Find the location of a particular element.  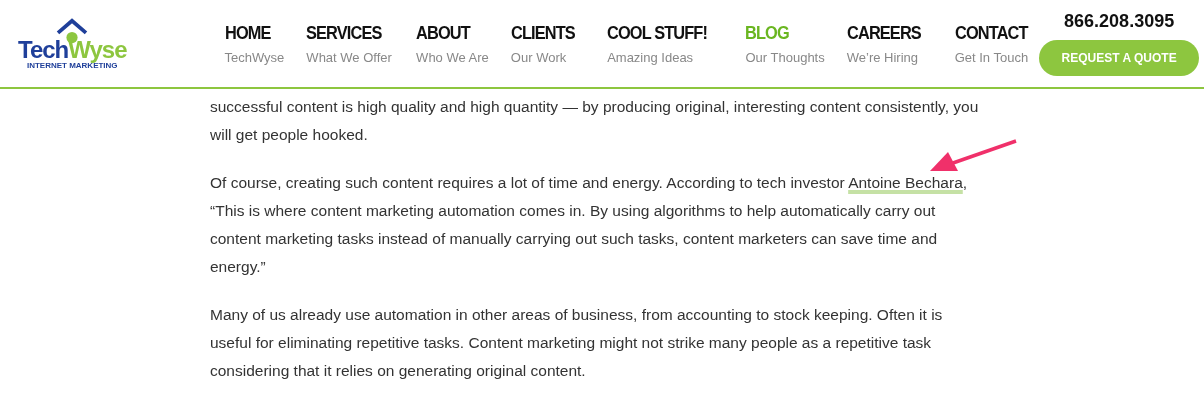

nav-link: CONTACT Get In Touch is located at coordinates (997, 43).